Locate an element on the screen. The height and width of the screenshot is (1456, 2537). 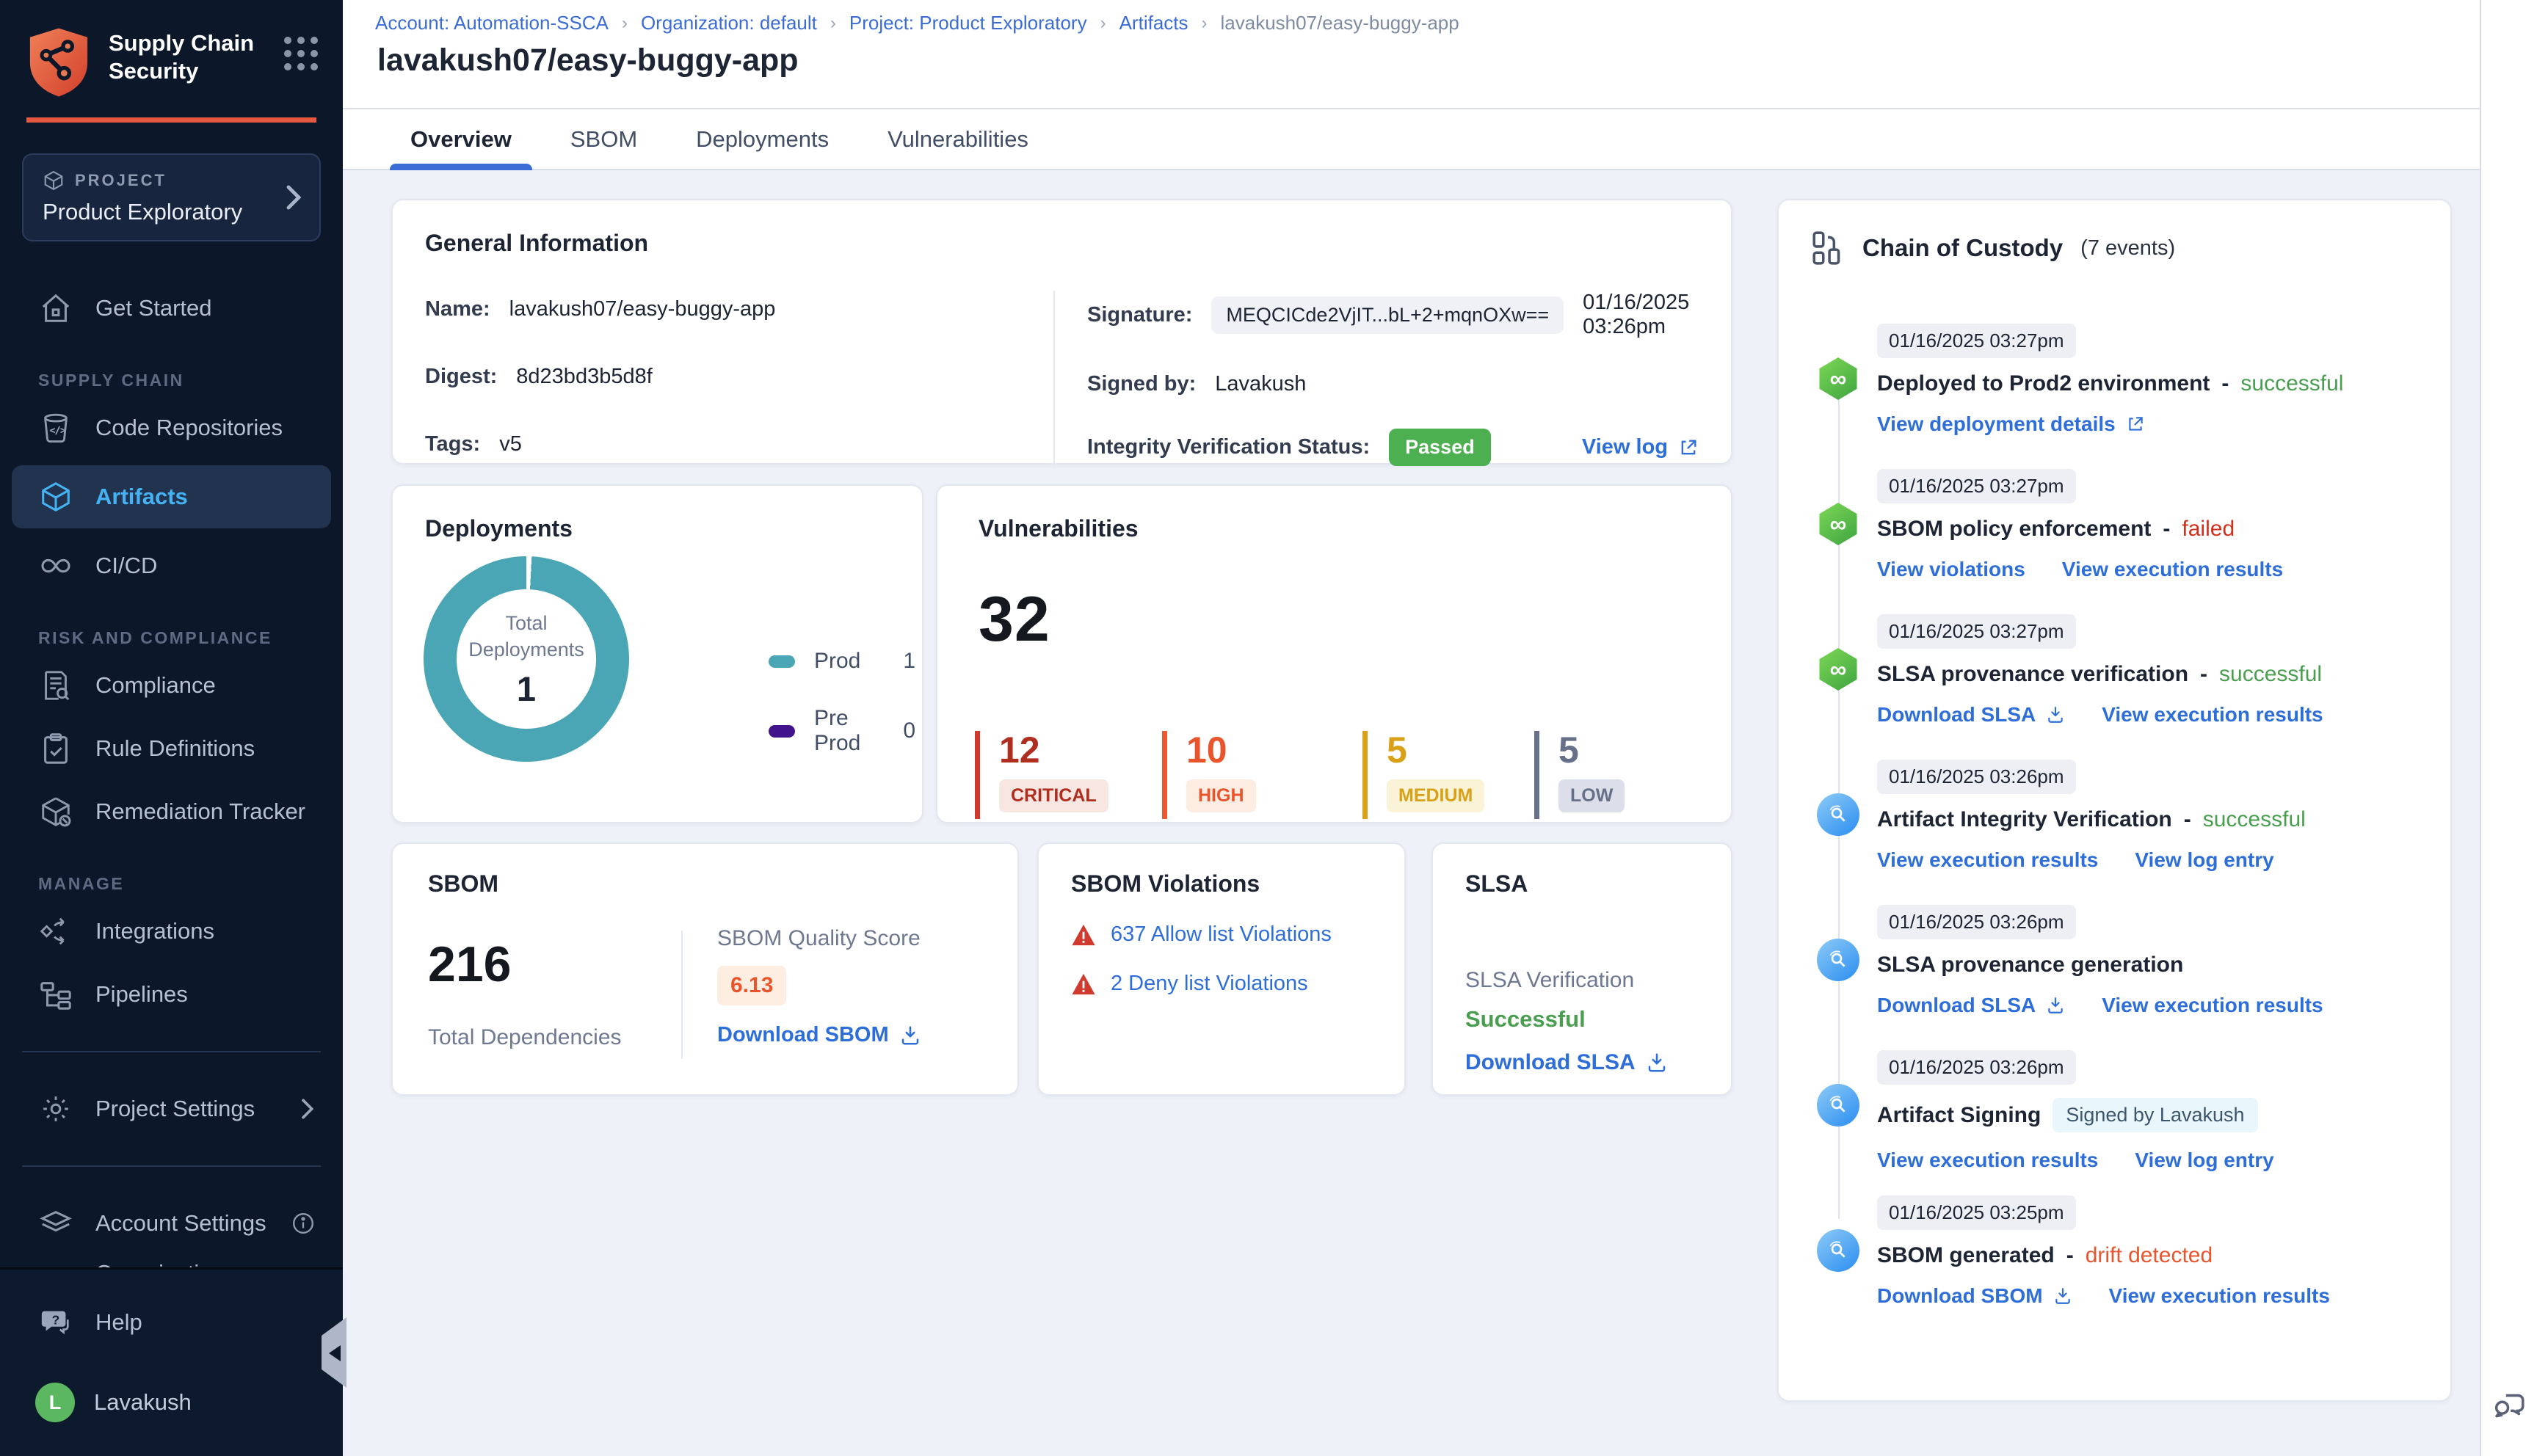
event-link-label: Download SLSA is located at coordinates (1957, 715).